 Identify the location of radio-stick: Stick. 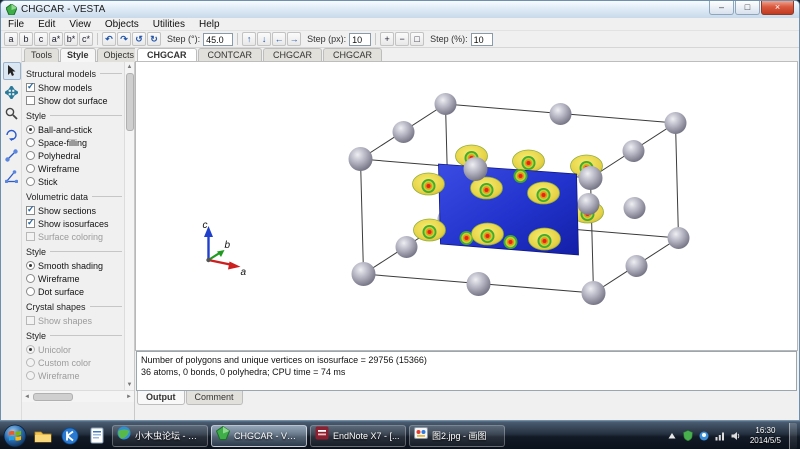
(75, 181).